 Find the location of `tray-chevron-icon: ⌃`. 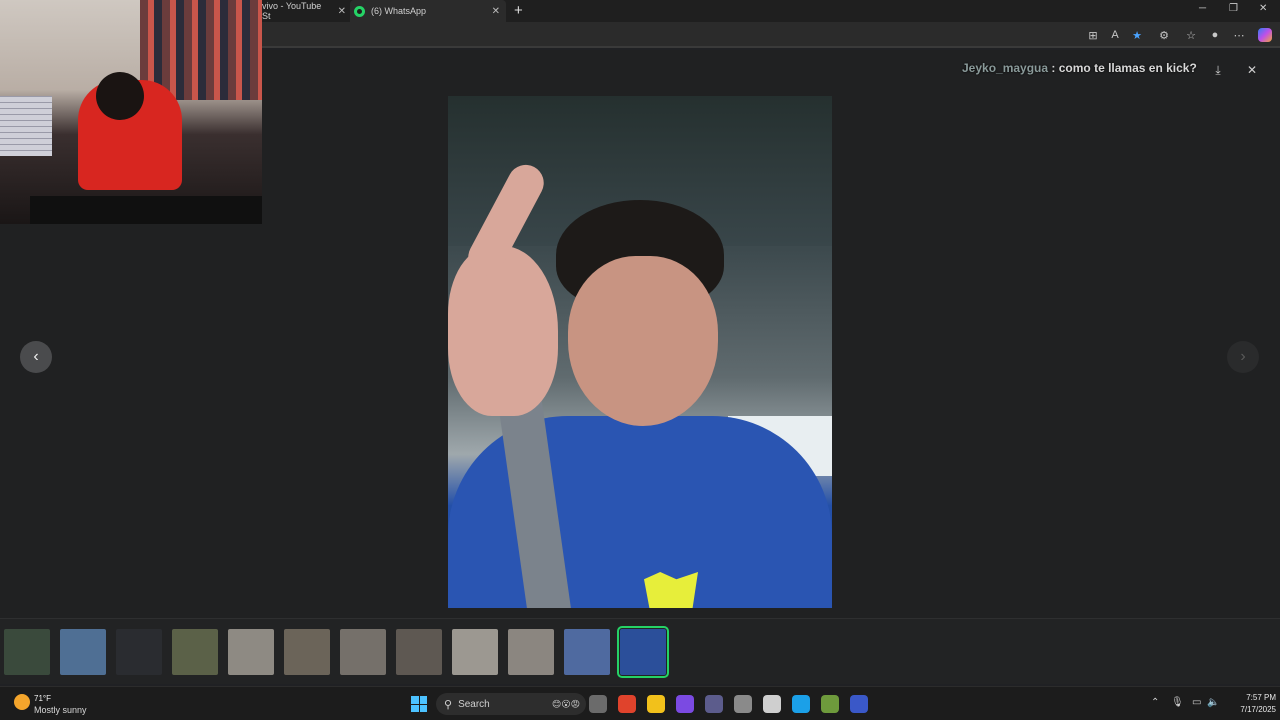

tray-chevron-icon: ⌃ is located at coordinates (1155, 702).